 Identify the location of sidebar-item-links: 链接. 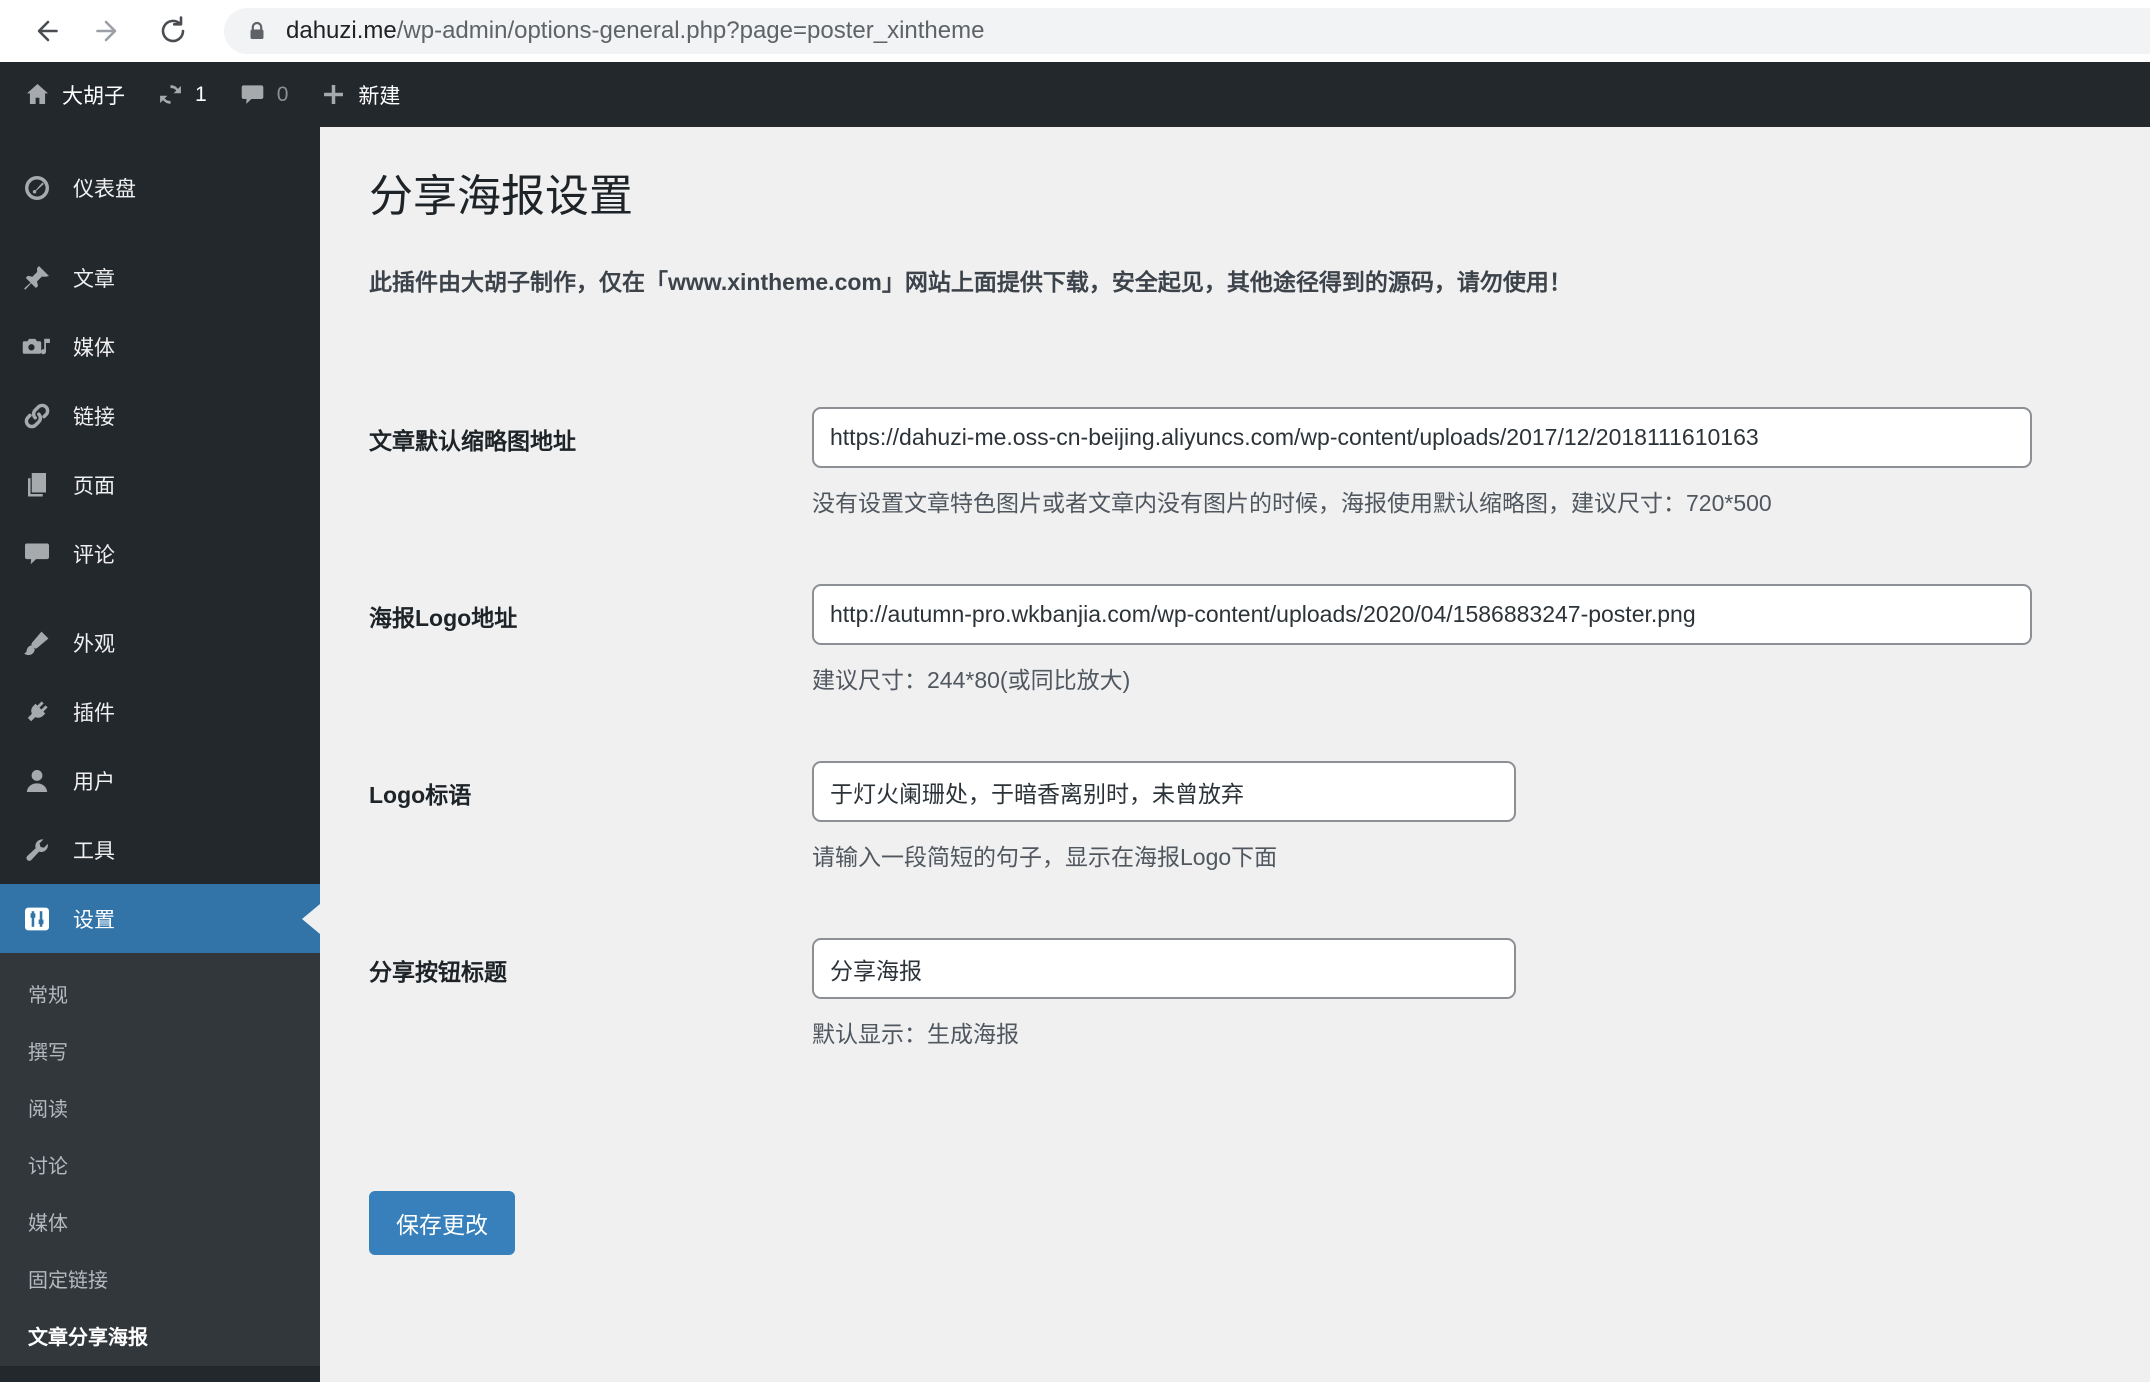
(160, 415).